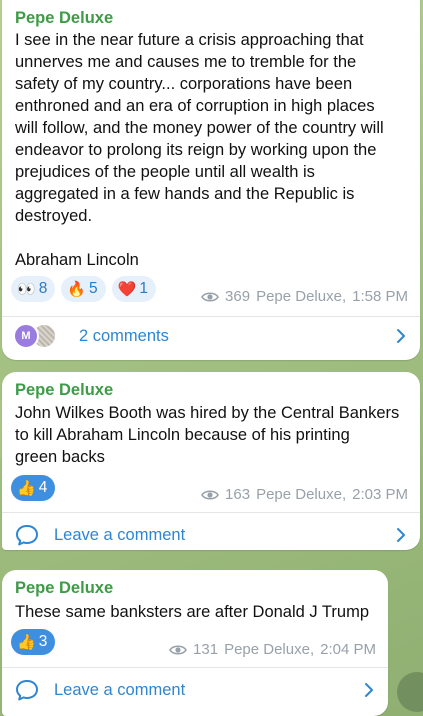 The width and height of the screenshot is (423, 716). I want to click on fire-emoji-icon: 🔥, so click(76, 289).